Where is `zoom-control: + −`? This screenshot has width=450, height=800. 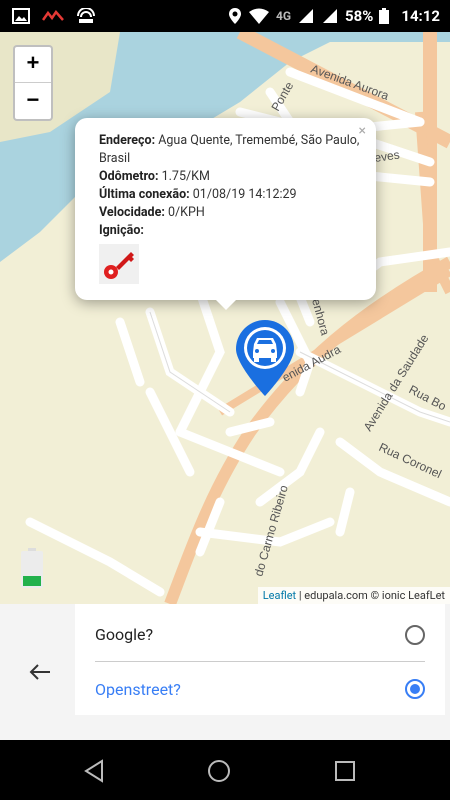
zoom-control: + − is located at coordinates (33, 83).